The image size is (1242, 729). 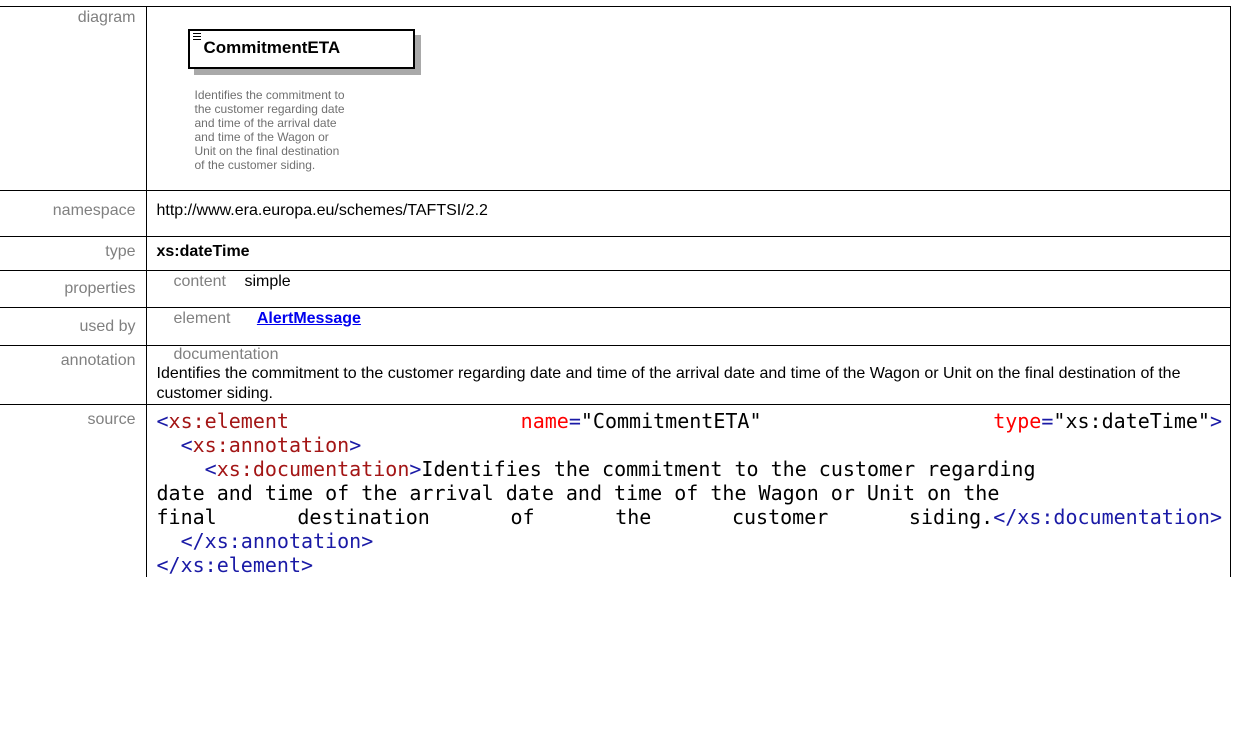 What do you see at coordinates (265, 123) in the screenshot?
I see `doc-line: and time of the arrival date` at bounding box center [265, 123].